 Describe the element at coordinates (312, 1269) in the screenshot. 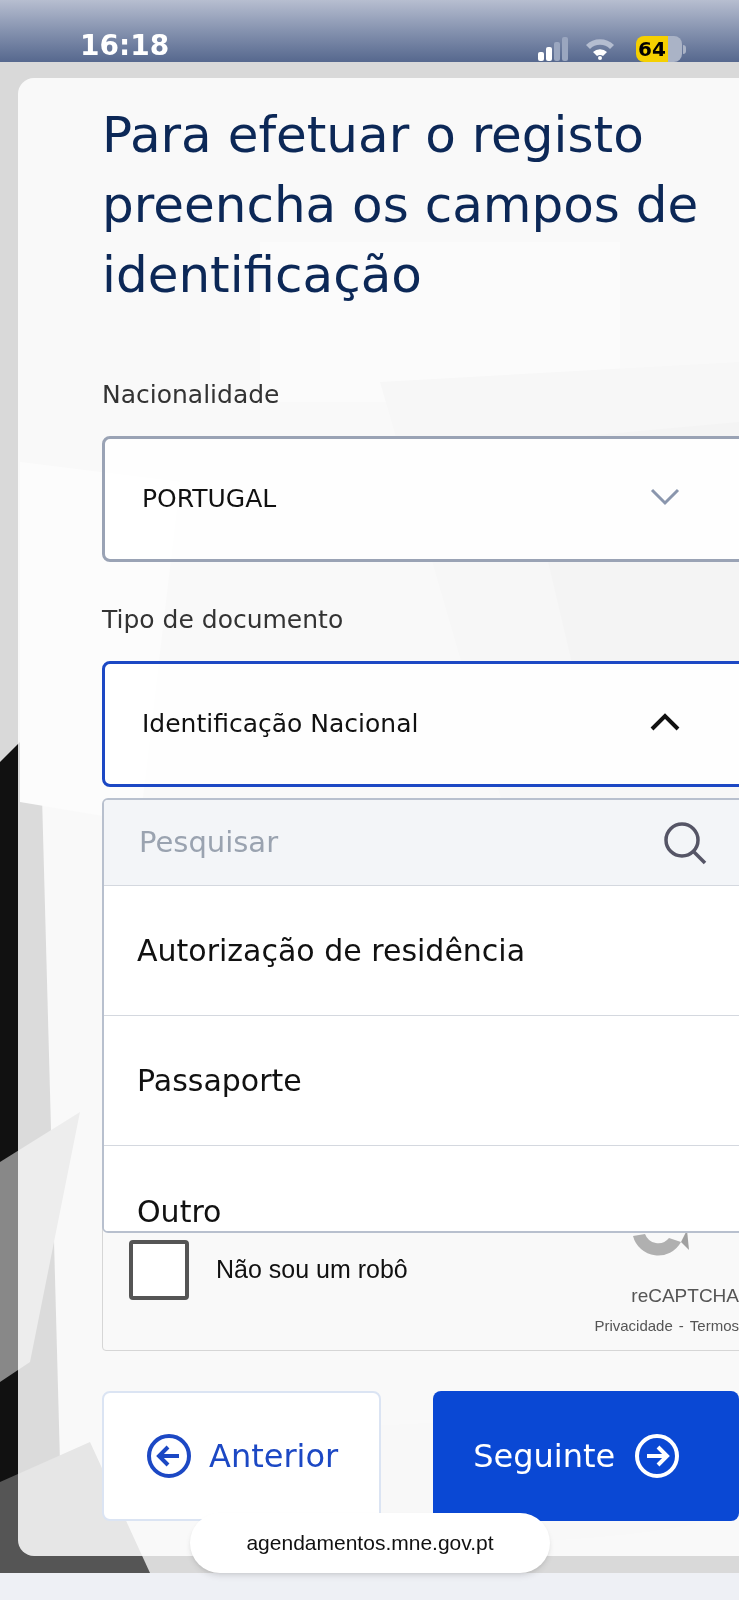

I see `captcha-label: Não sou um robô` at that location.